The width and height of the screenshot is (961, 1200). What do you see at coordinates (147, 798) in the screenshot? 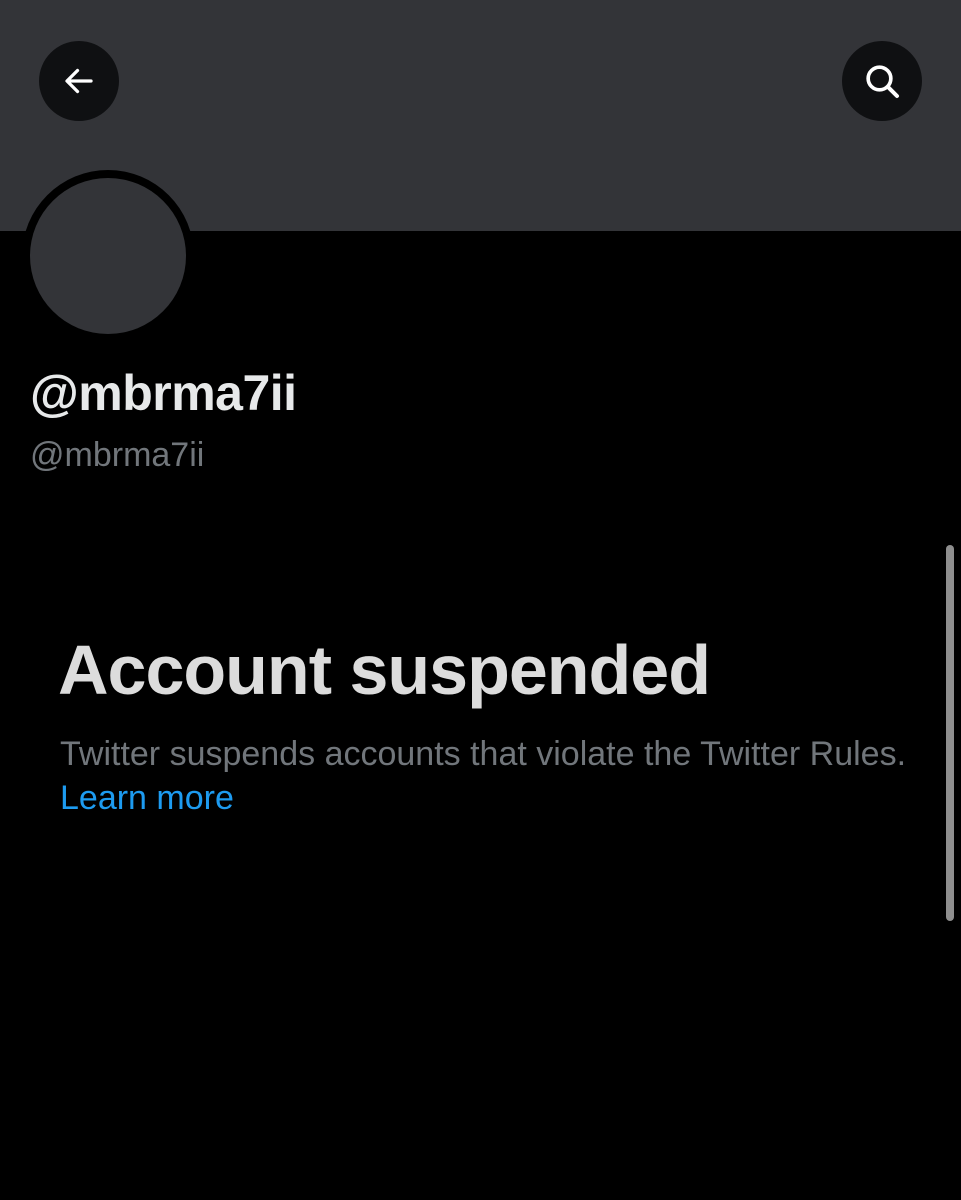
I see `learn-more-link: Learn more` at bounding box center [147, 798].